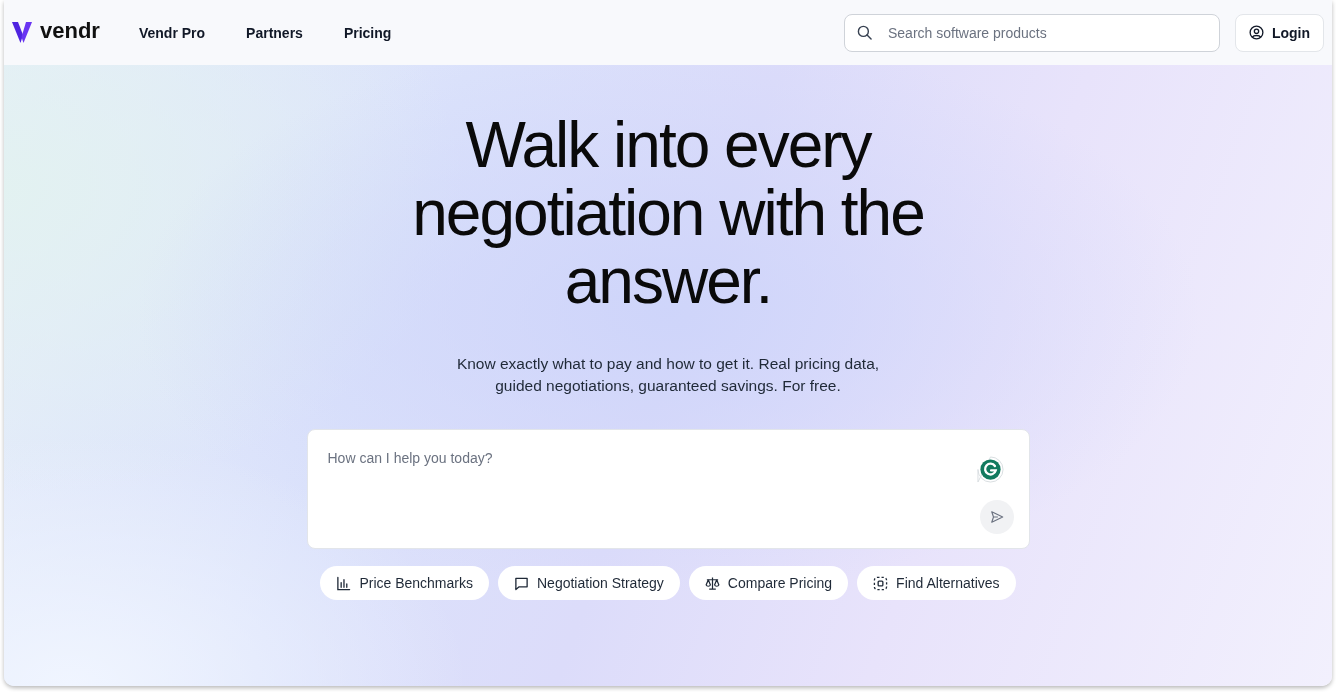 The height and width of the screenshot is (692, 1336). I want to click on nav-link: Pricing, so click(367, 32).